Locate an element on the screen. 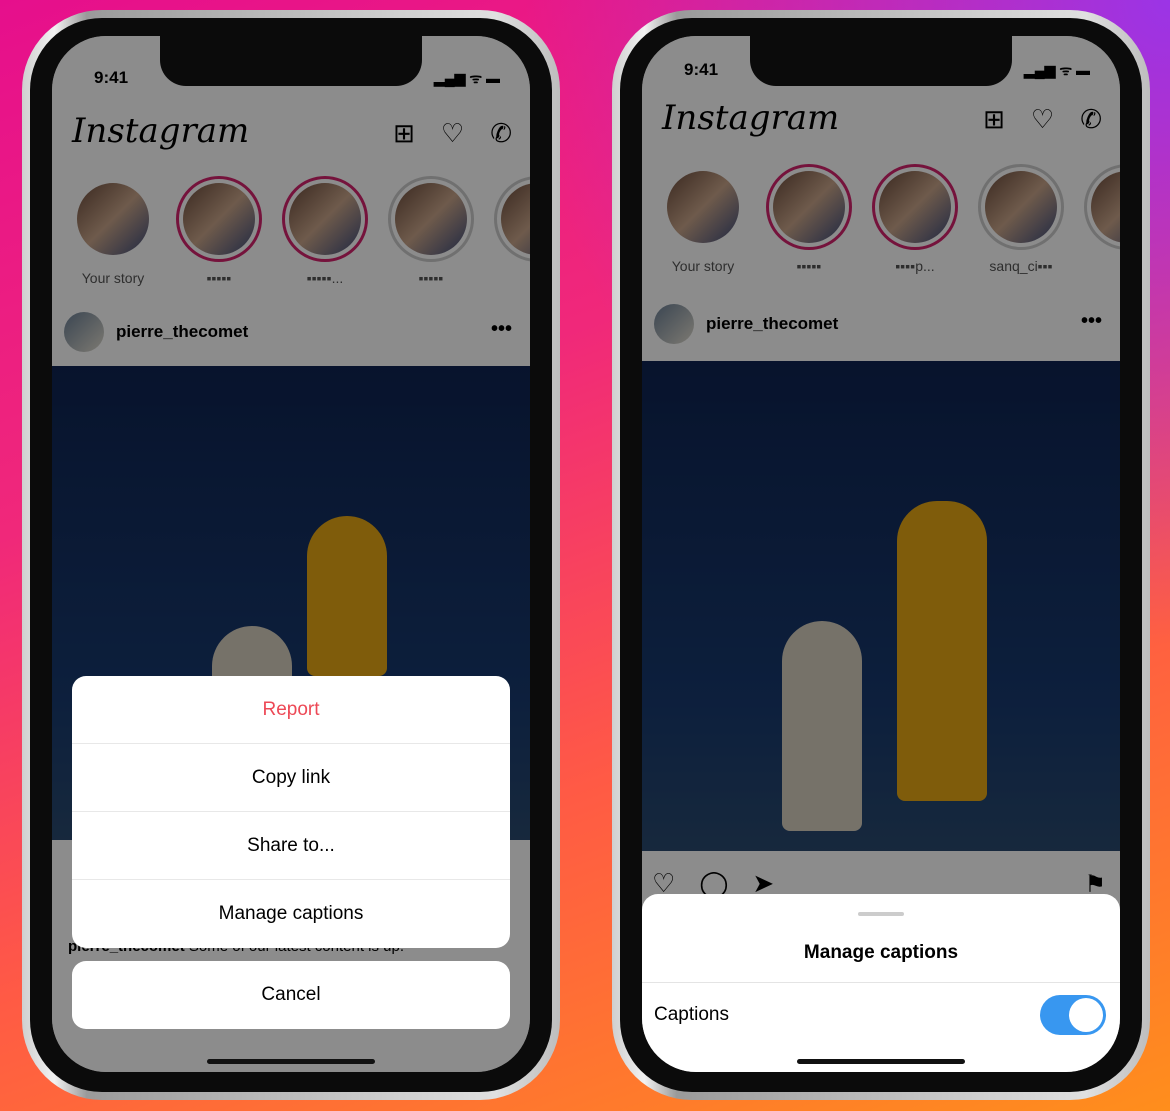  manage-captions-button: Manage captions is located at coordinates (291, 914).